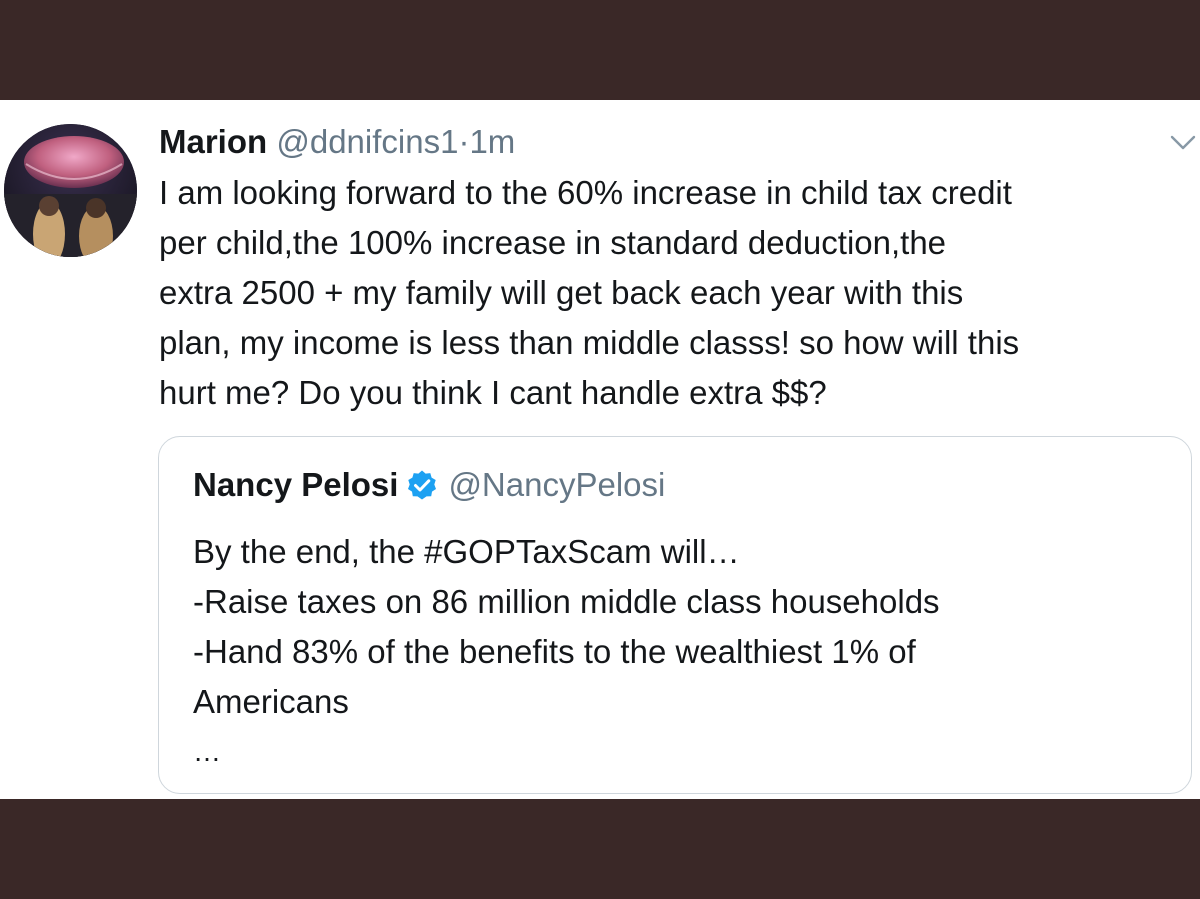 Image resolution: width=1200 pixels, height=899 pixels. Describe the element at coordinates (422, 485) in the screenshot. I see `verified-badge-icon` at that location.